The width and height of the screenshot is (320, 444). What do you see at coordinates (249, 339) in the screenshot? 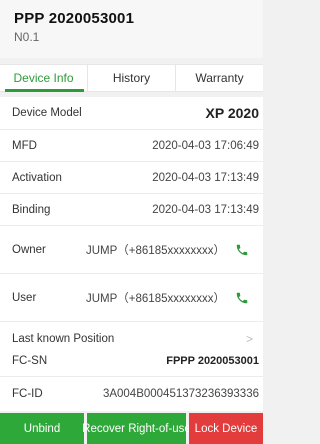
I see `chevron-right-icon: >` at bounding box center [249, 339].